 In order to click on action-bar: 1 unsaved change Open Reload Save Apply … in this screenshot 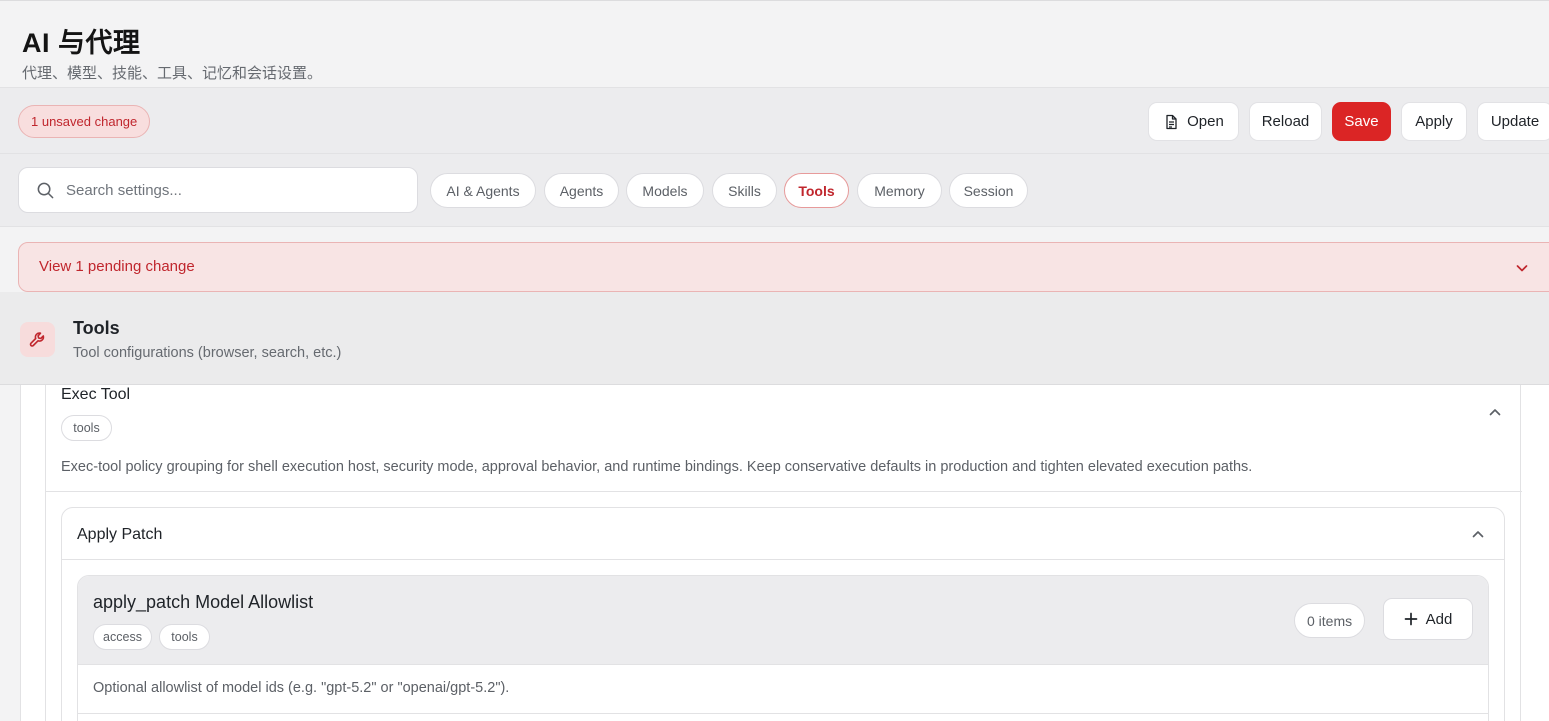, I will do `click(774, 120)`.